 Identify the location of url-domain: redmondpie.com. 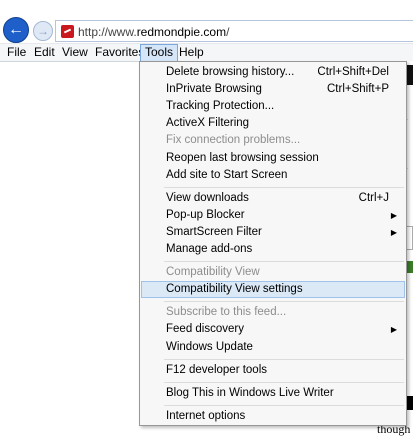
(181, 32).